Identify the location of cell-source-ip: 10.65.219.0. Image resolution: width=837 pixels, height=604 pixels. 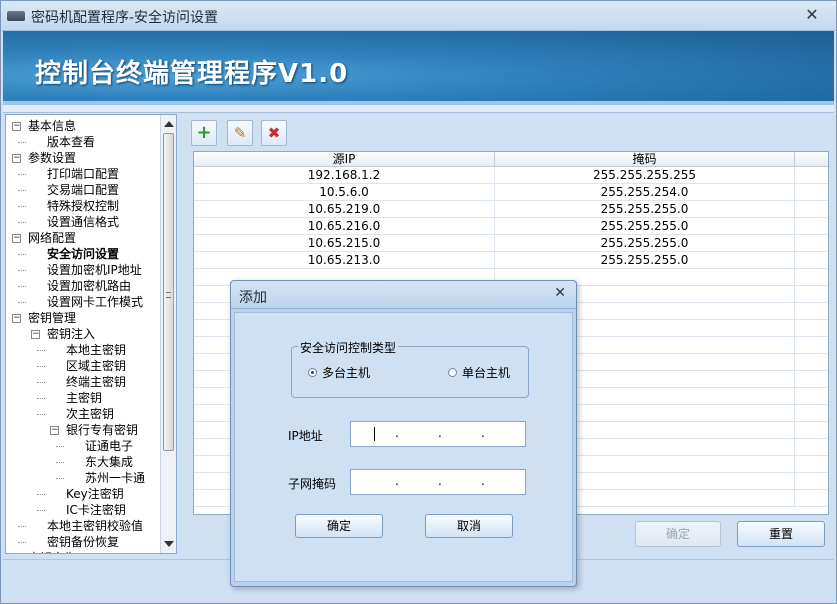
(344, 209).